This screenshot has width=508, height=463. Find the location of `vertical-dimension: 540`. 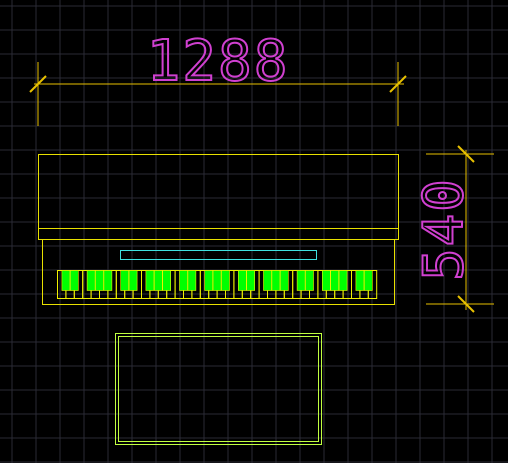

vertical-dimension: 540 is located at coordinates (452, 229).